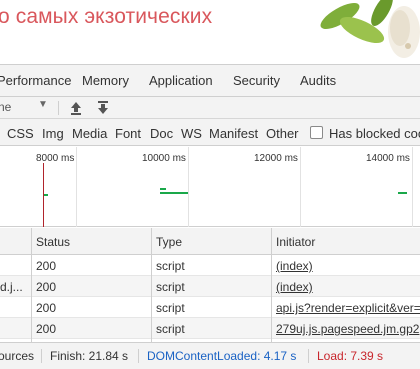 Image resolution: width=420 pixels, height=369 pixels. I want to click on filter-manifest: Manifest, so click(233, 133).